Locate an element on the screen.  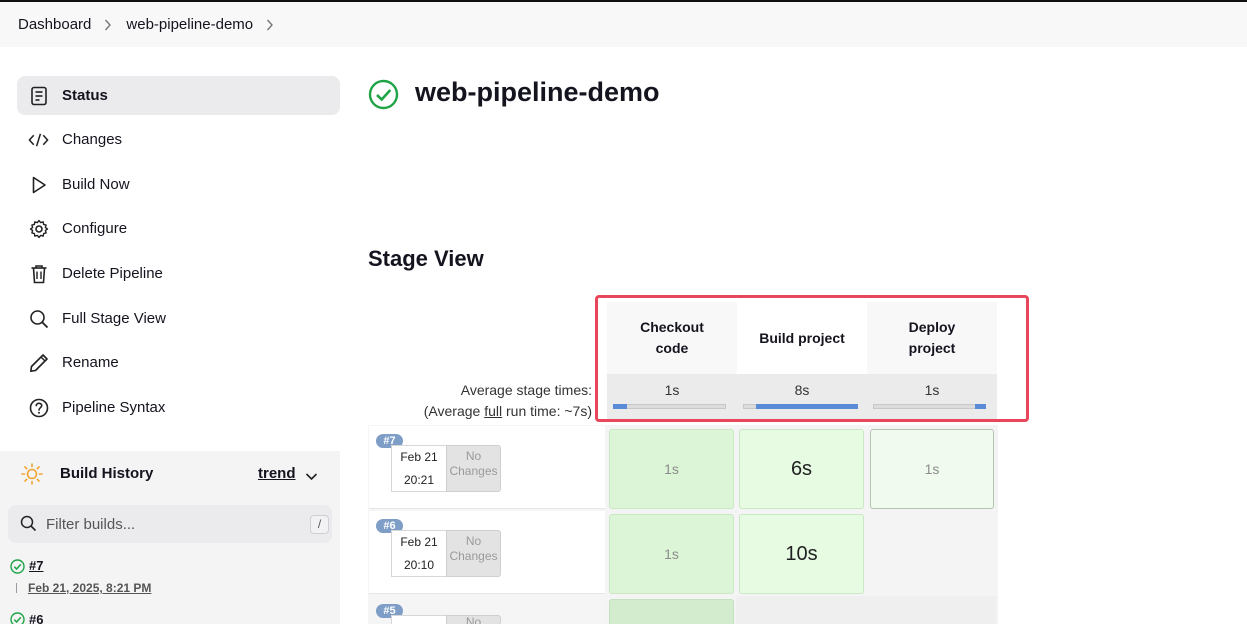
run-date is located at coordinates (419, 619).